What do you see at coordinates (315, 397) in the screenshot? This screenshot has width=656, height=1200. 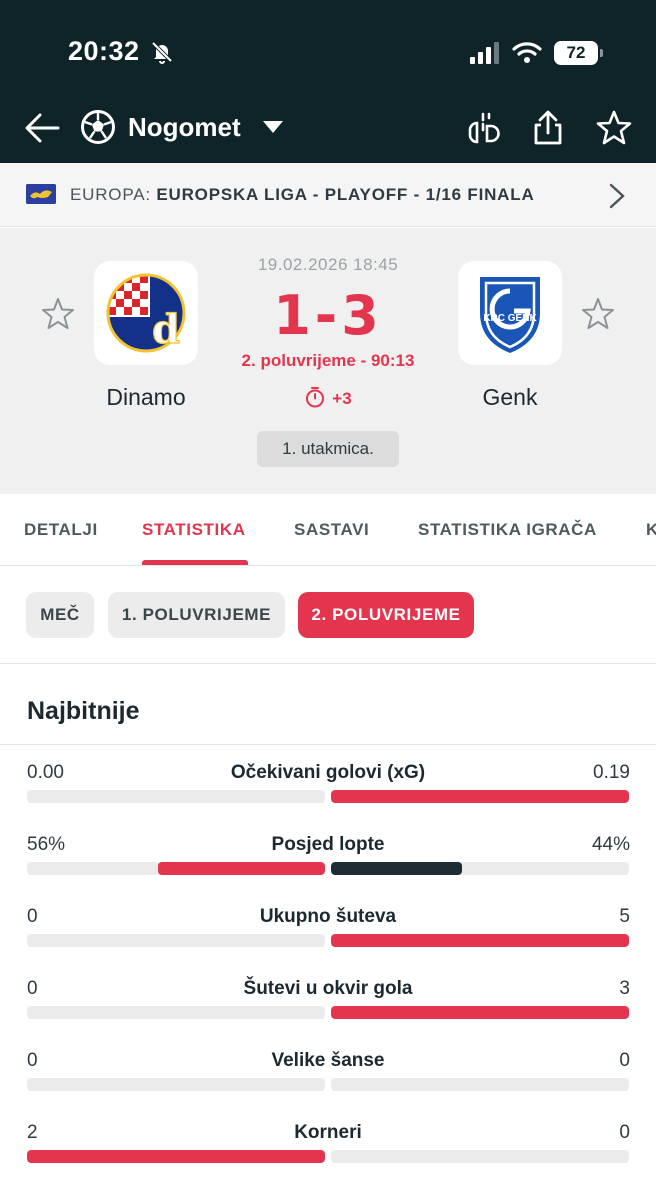 I see `stopwatch-icon` at bounding box center [315, 397].